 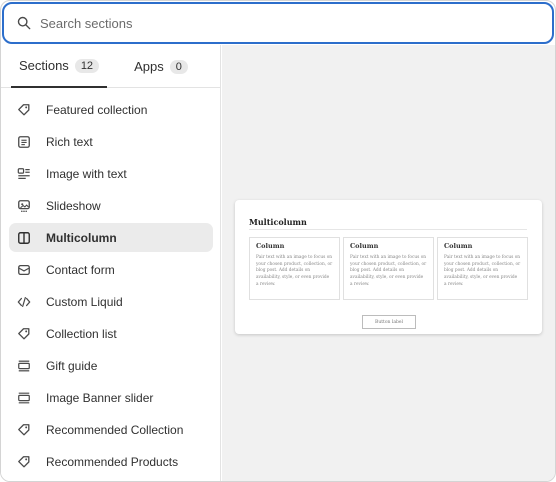 What do you see at coordinates (110, 66) in the screenshot?
I see `tab-bar: Sections 12 Apps 0` at bounding box center [110, 66].